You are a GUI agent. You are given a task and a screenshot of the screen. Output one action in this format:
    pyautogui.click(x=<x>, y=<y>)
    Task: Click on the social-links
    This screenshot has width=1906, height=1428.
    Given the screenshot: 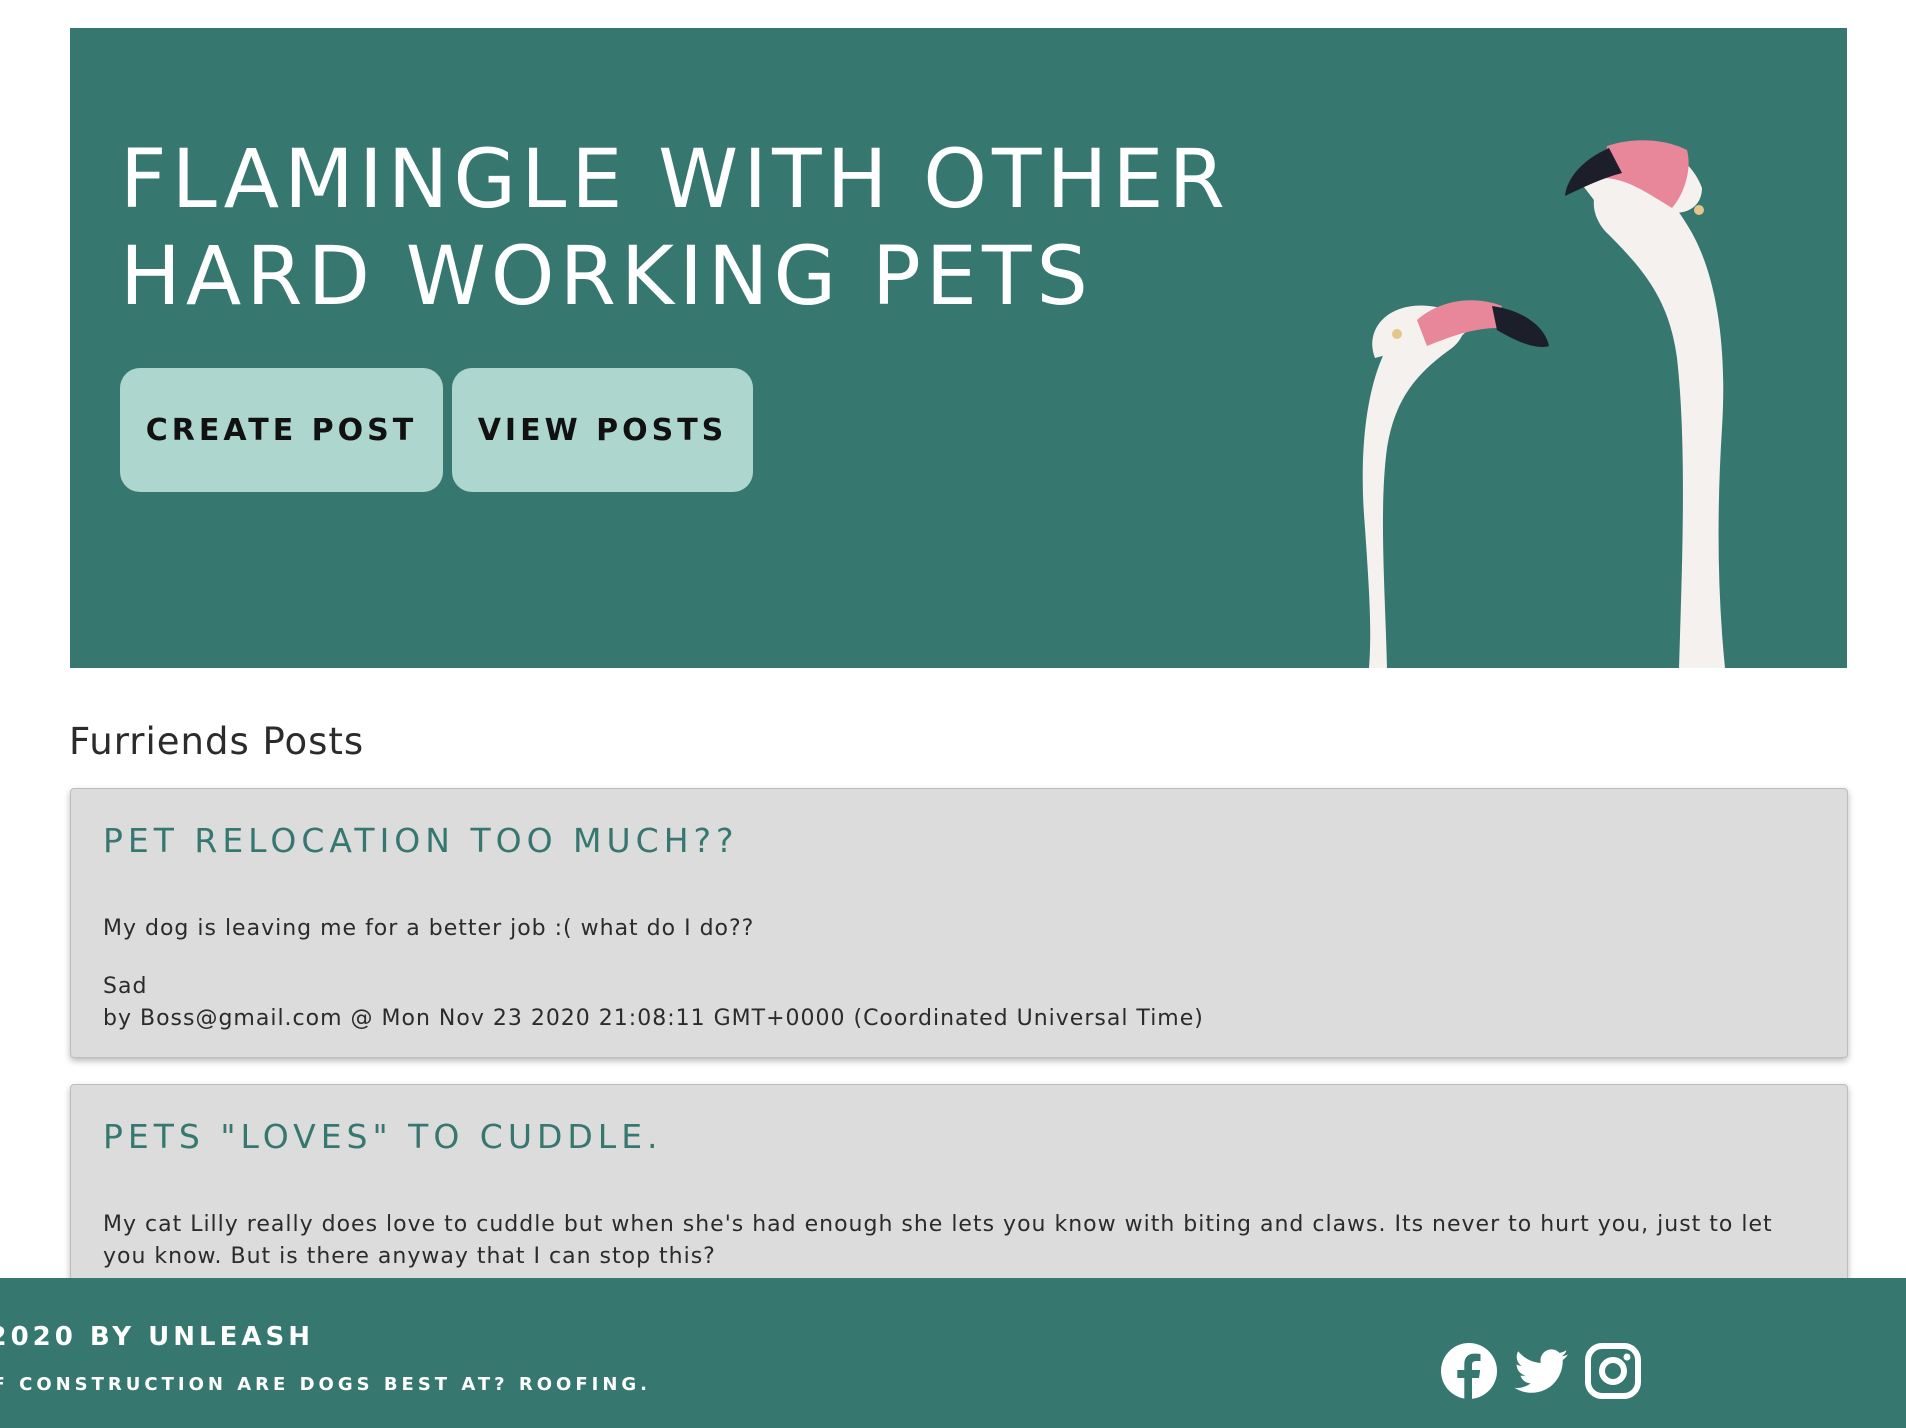 What is the action you would take?
    pyautogui.click(x=1541, y=1371)
    